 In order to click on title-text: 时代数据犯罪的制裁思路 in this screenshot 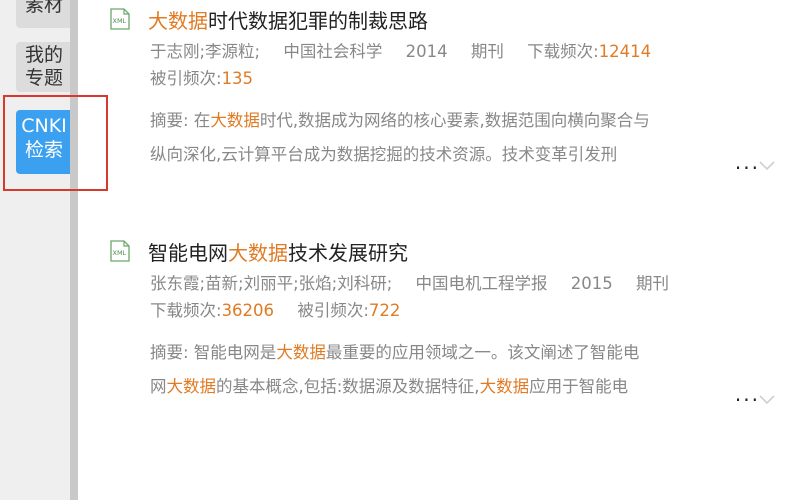, I will do `click(318, 20)`.